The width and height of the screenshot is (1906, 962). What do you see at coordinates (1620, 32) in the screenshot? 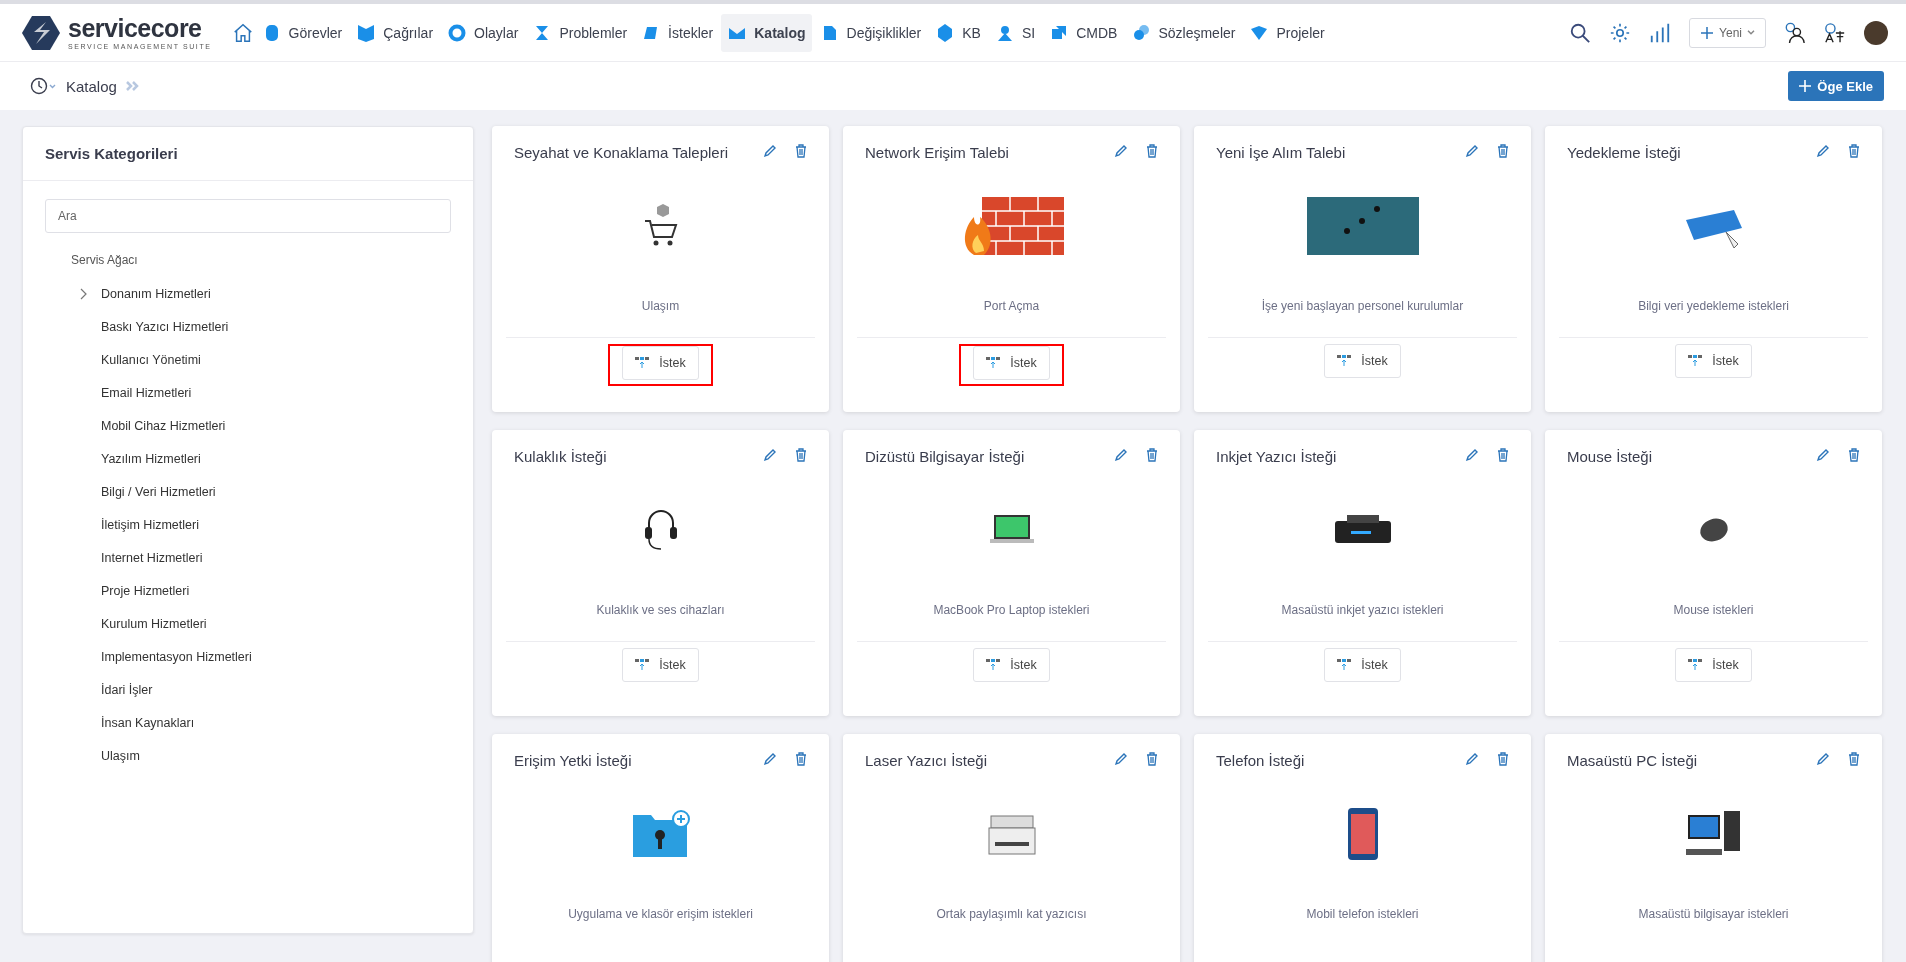
I see `settings-button` at bounding box center [1620, 32].